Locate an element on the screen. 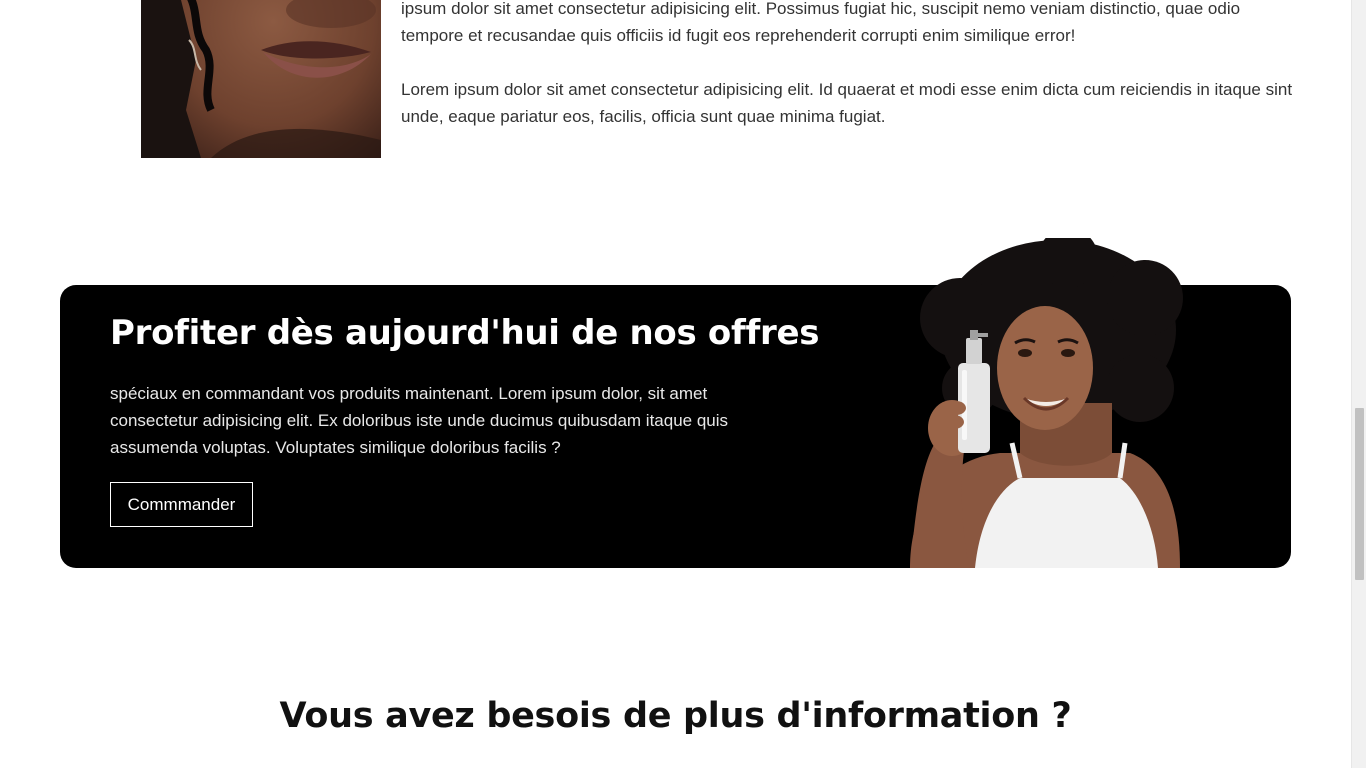 This screenshot has height=768, width=1366. offer-title: Profiter dès aujourd'hui de nos offres is located at coordinates (465, 333).